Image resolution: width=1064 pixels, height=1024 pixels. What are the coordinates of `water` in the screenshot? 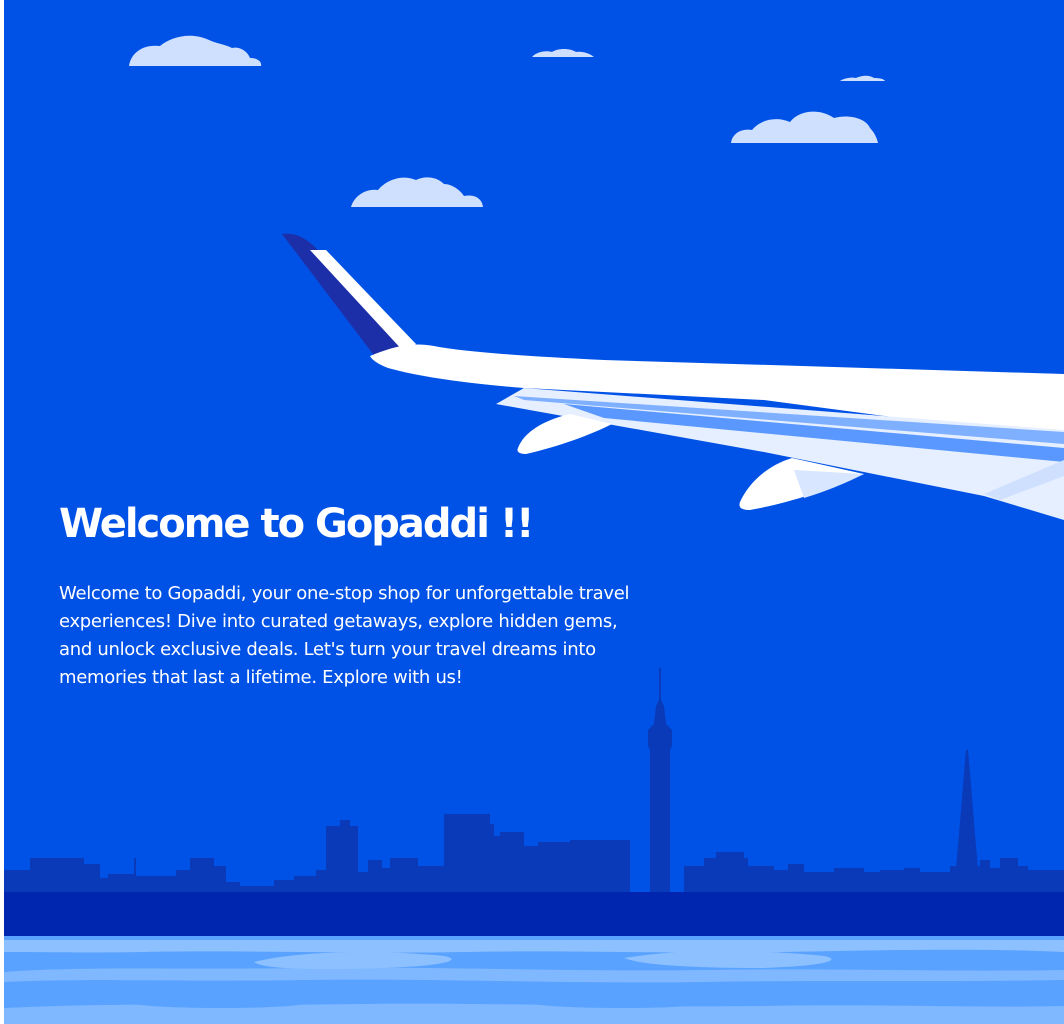 It's located at (534, 980).